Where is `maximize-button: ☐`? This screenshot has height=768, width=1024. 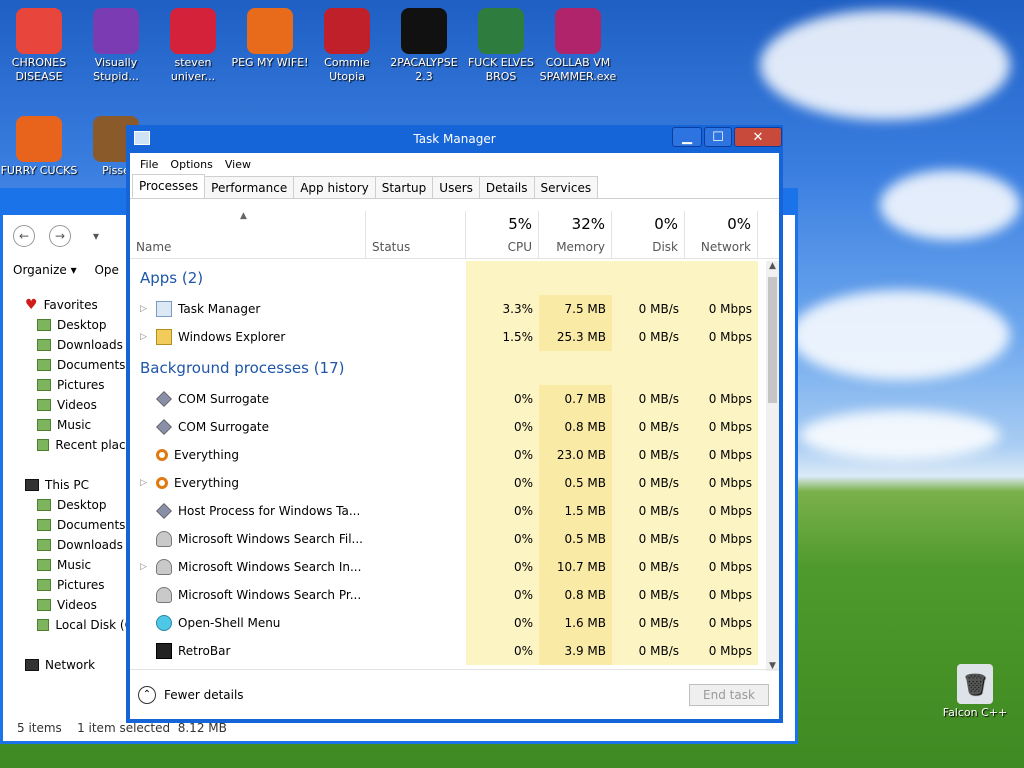
maximize-button: ☐ is located at coordinates (718, 137).